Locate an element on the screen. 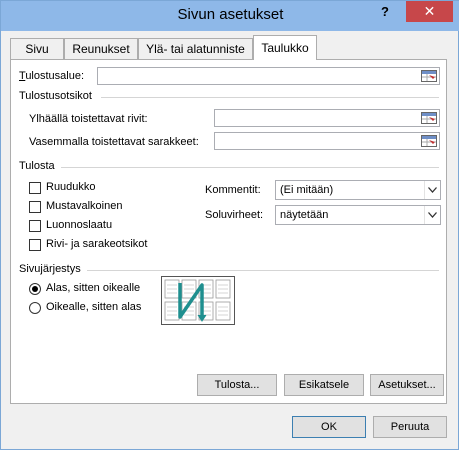 This screenshot has height=450, width=459. row-column-headings-label: Rivi- ja sarakeotsikot is located at coordinates (97, 244).